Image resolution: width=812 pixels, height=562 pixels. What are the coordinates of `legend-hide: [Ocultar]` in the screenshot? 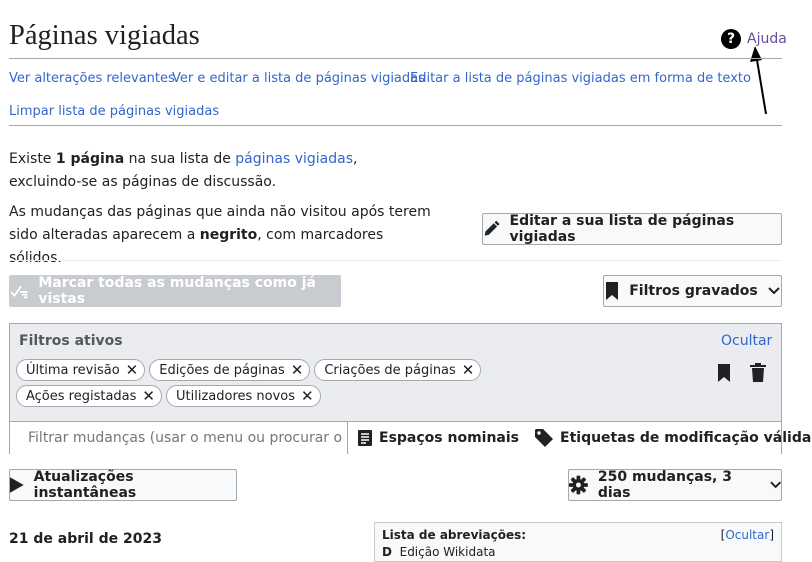 It's located at (747, 535).